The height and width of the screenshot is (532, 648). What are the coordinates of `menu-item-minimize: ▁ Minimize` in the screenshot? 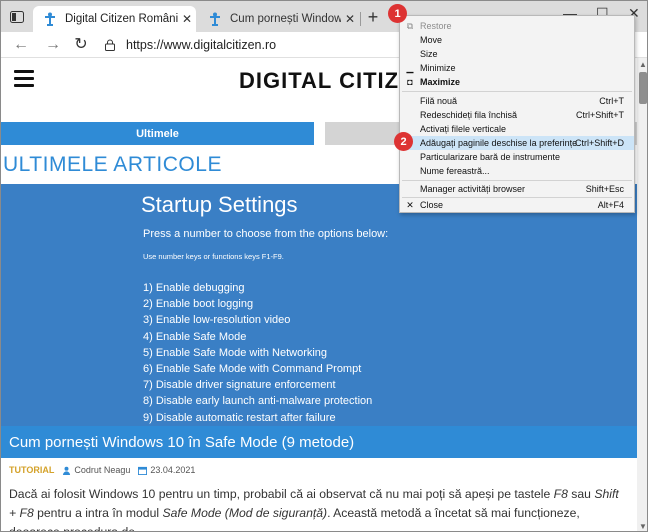 It's located at (517, 68).